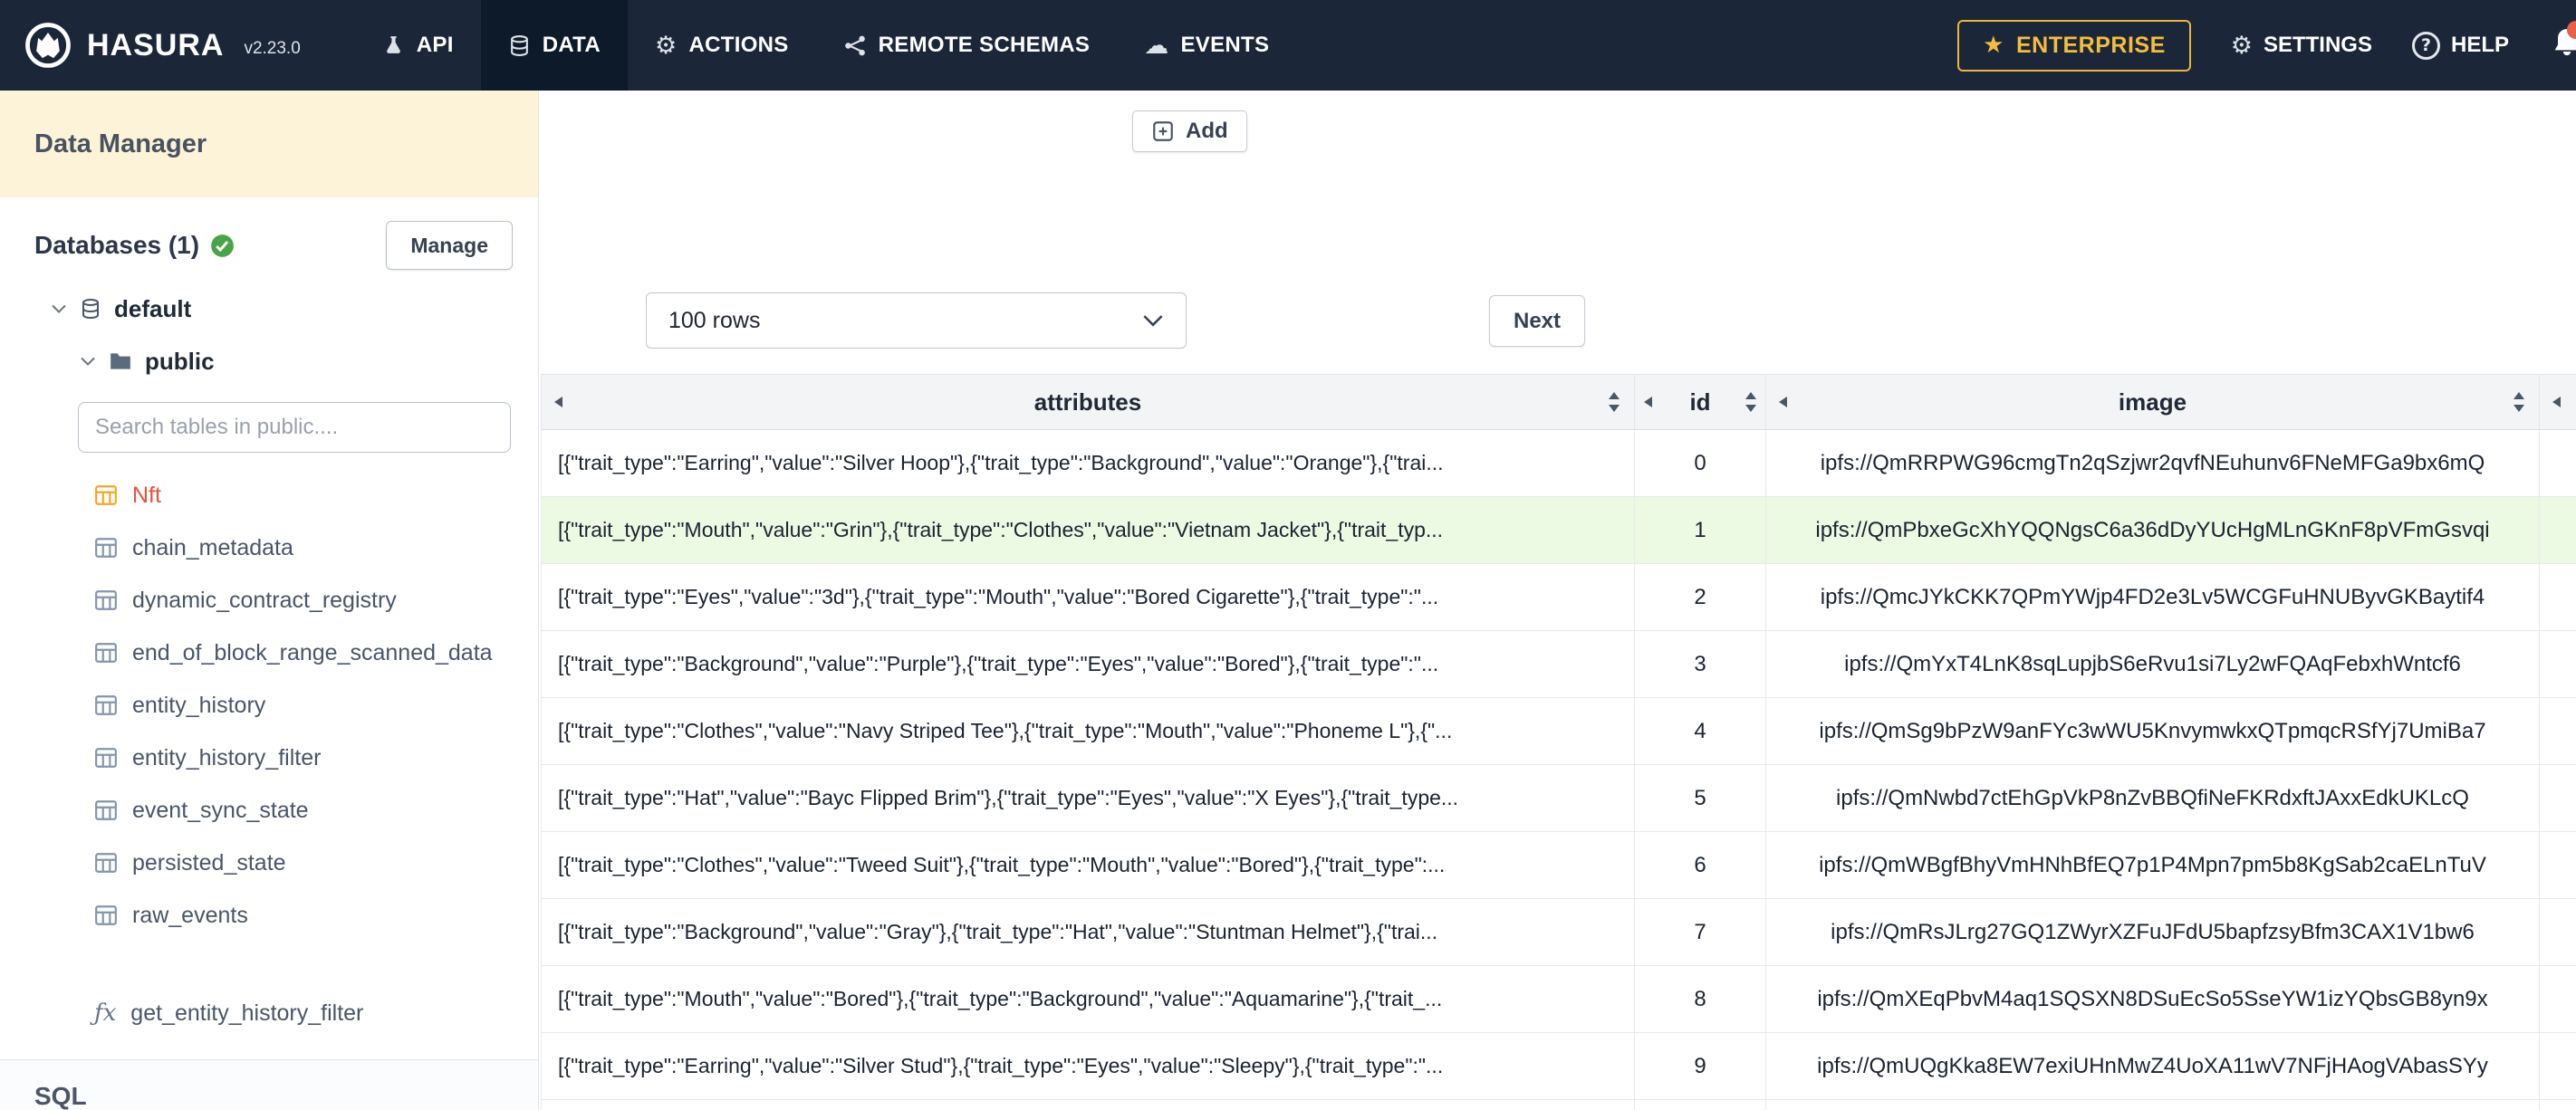 The image size is (2576, 1110). Describe the element at coordinates (1087, 402) in the screenshot. I see `column-header-attributes: attributes` at that location.